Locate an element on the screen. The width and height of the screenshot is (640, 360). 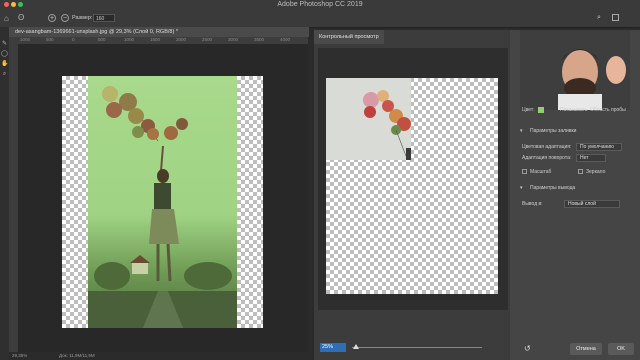
status-doc-info: Док: 11,9M/11,9M is located at coordinates (77, 355).